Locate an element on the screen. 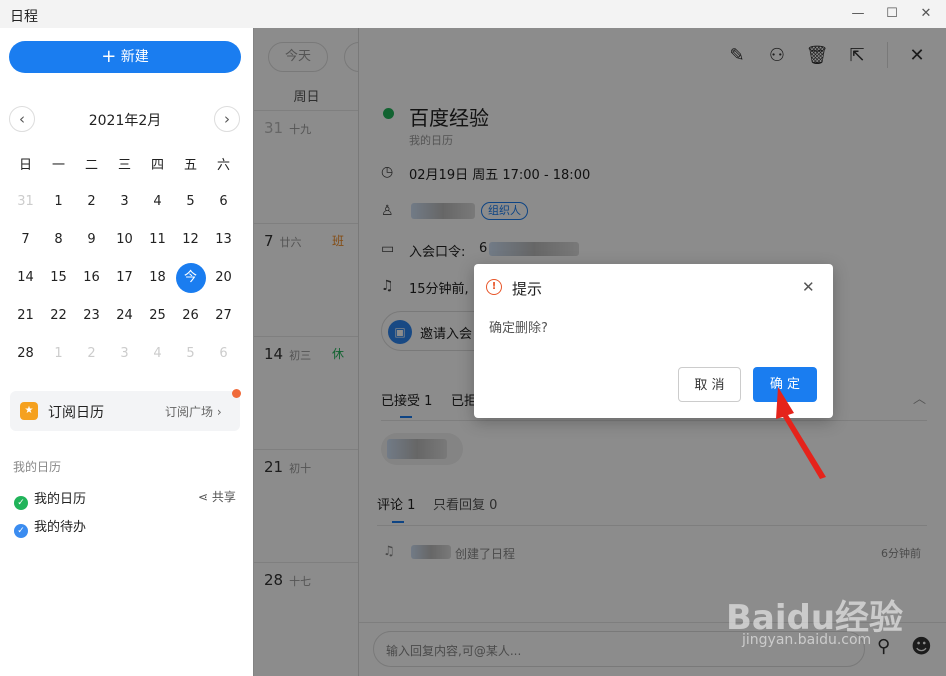 The width and height of the screenshot is (946, 676). subscribe-plaza-link: 订阅广场 › is located at coordinates (193, 411).